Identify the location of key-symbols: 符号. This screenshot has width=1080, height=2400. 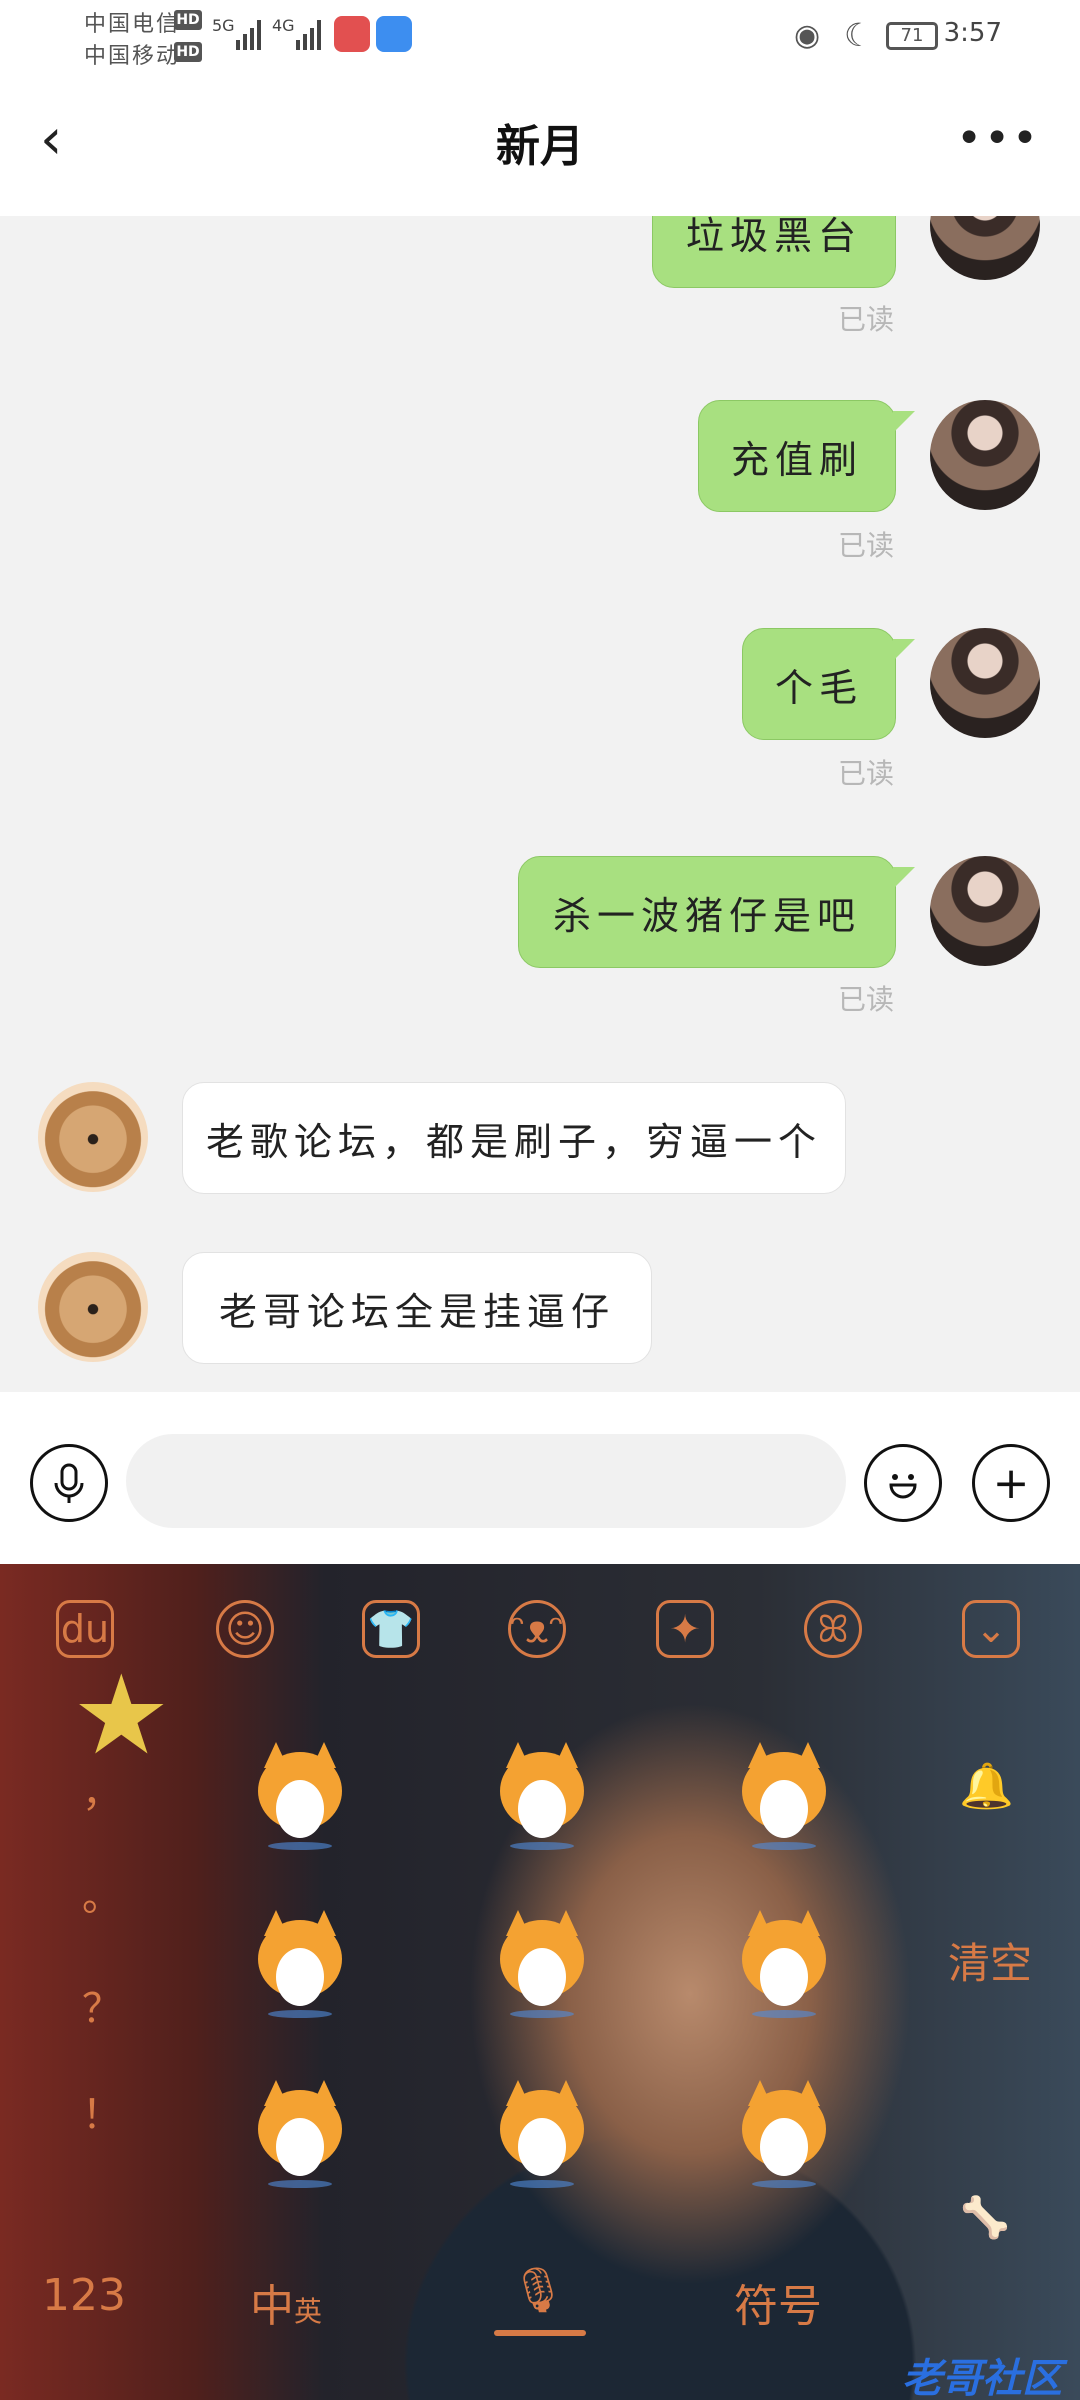
(778, 2302).